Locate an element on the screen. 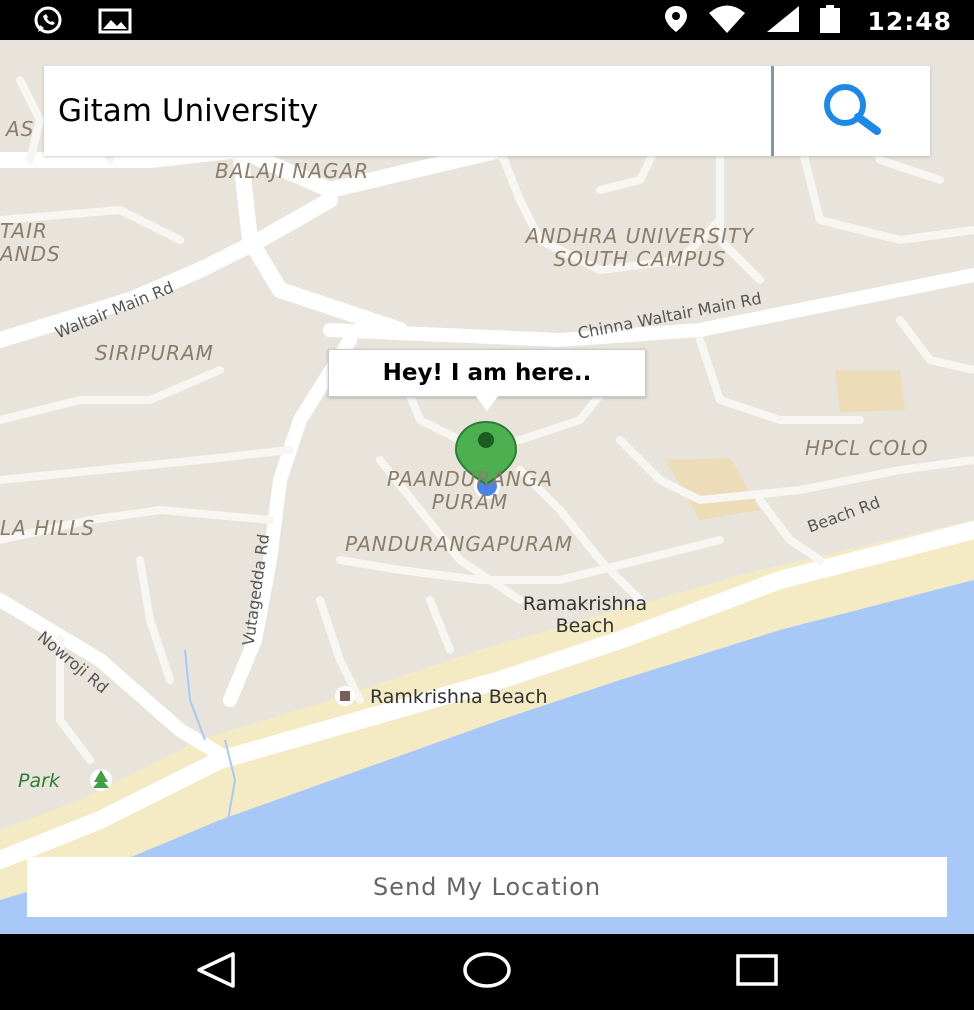  send-location-button: Send My Location is located at coordinates (487, 887).